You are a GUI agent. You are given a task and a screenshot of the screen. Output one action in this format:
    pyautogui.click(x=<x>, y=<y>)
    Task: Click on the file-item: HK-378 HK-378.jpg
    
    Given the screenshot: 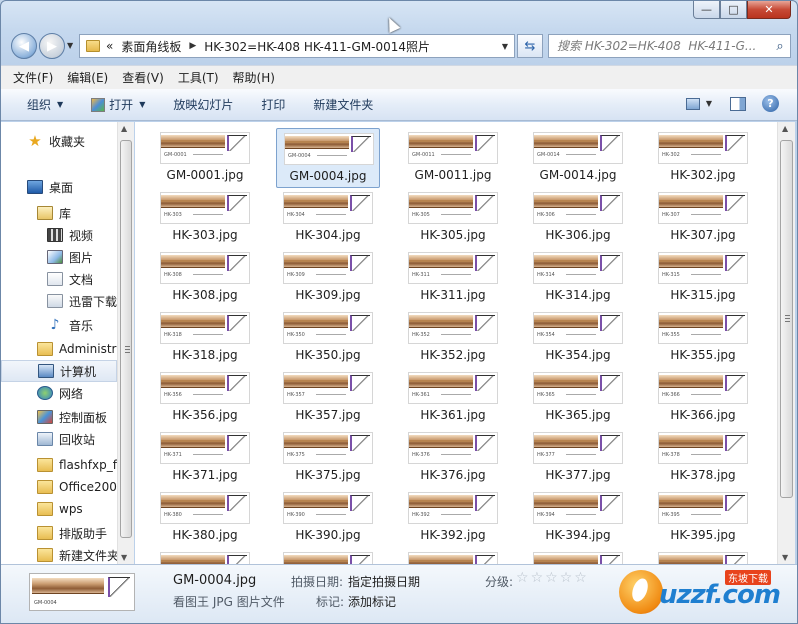 What is the action you would take?
    pyautogui.click(x=703, y=458)
    